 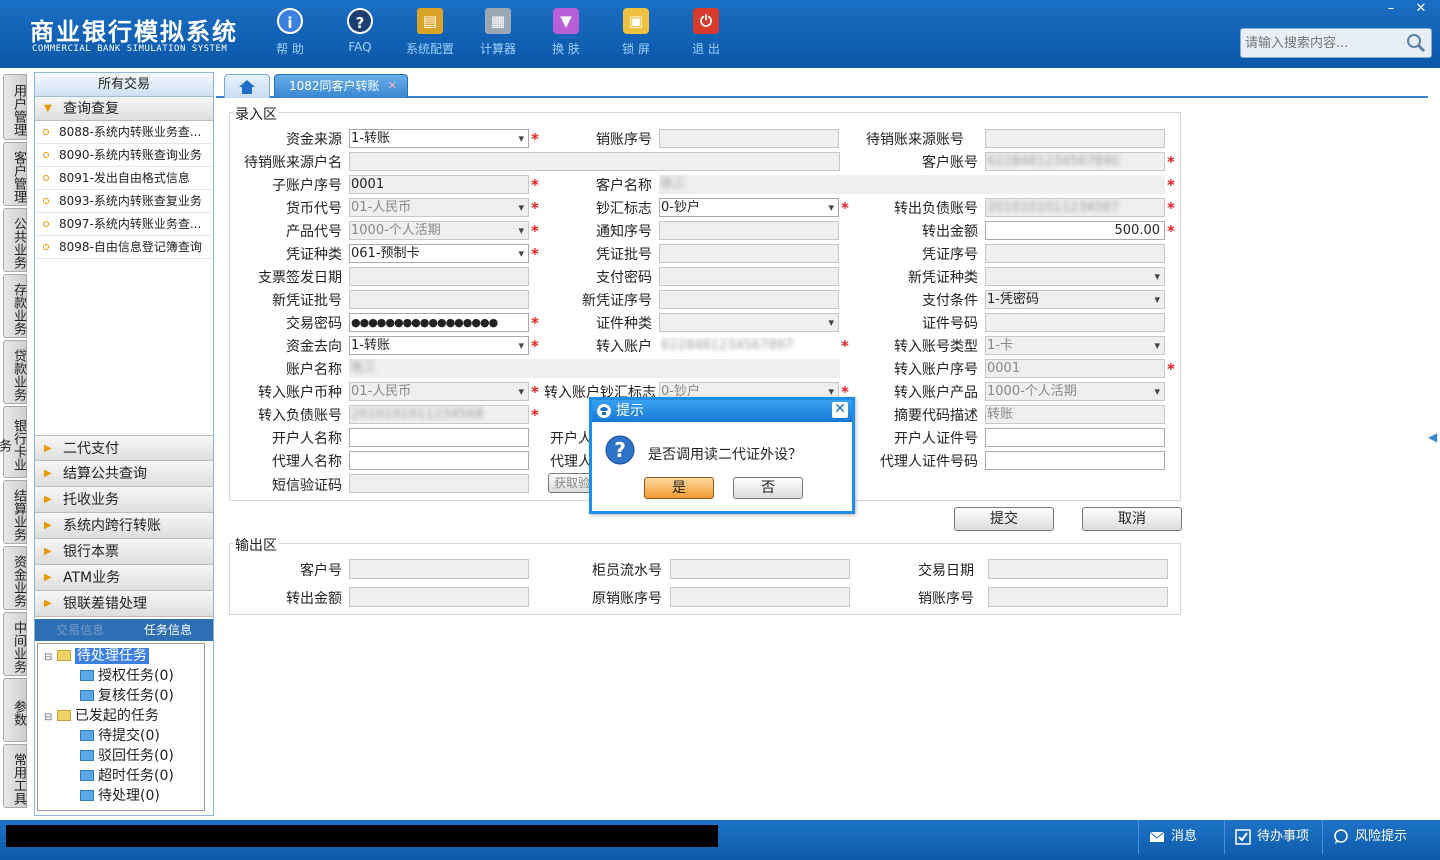 What do you see at coordinates (1075, 230) in the screenshot?
I see `out-amount-field: 500.00` at bounding box center [1075, 230].